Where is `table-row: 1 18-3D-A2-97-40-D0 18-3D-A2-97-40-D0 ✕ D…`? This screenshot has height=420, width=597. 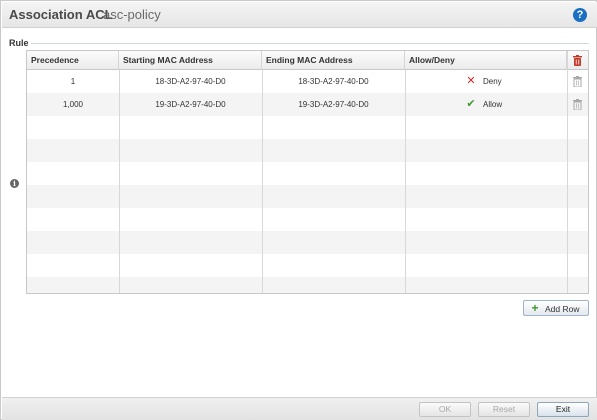 table-row: 1 18-3D-A2-97-40-D0 18-3D-A2-97-40-D0 ✕ D… is located at coordinates (307, 81).